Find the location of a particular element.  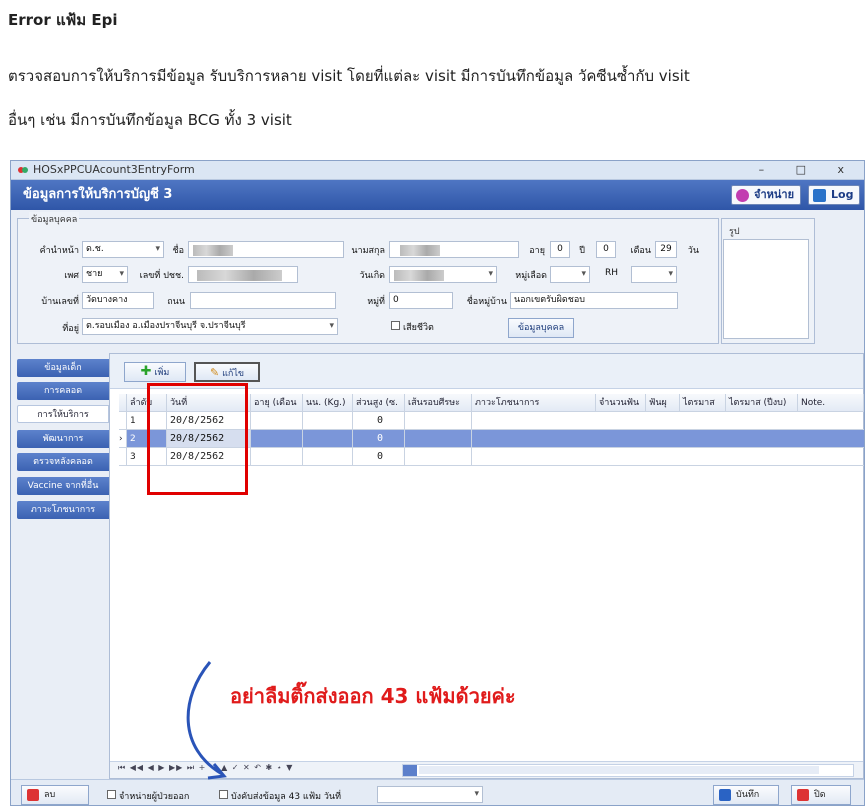

moo-label: หมู่ที่ is located at coordinates (376, 302).